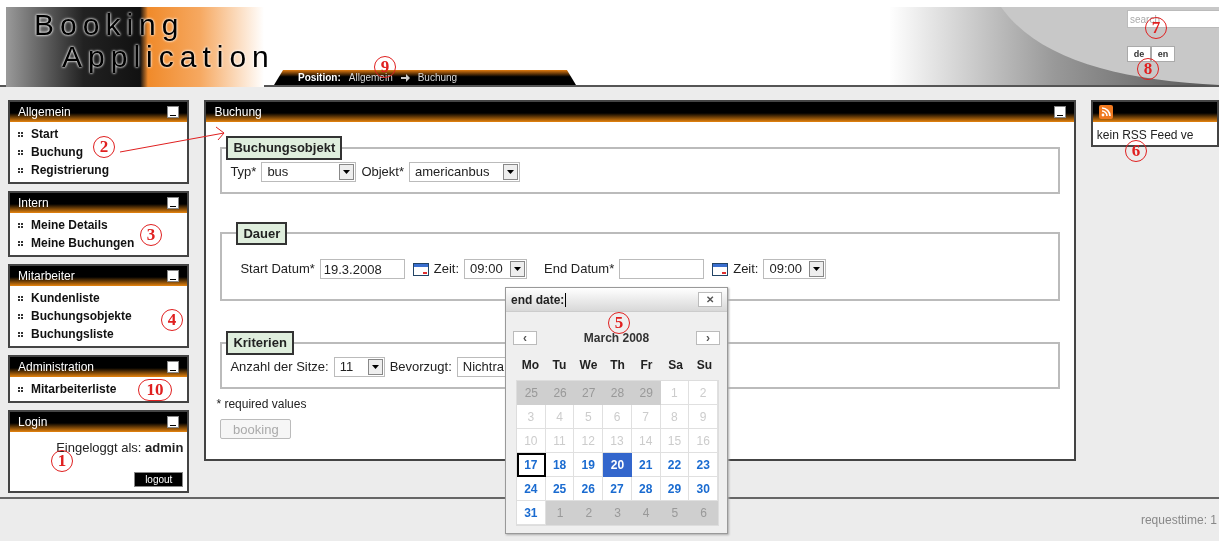 The image size is (1219, 541). I want to click on weekday-label: We, so click(588, 365).